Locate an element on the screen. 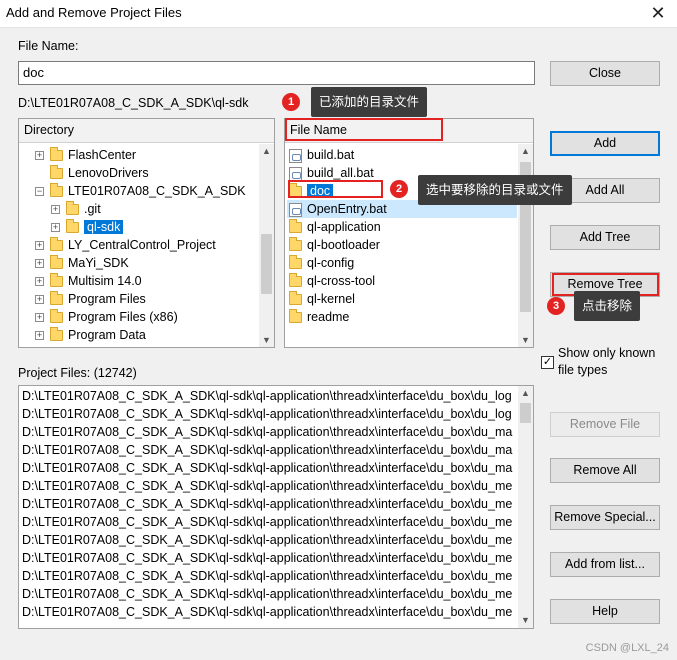 This screenshot has width=677, height=660. close-button: Close is located at coordinates (605, 73).